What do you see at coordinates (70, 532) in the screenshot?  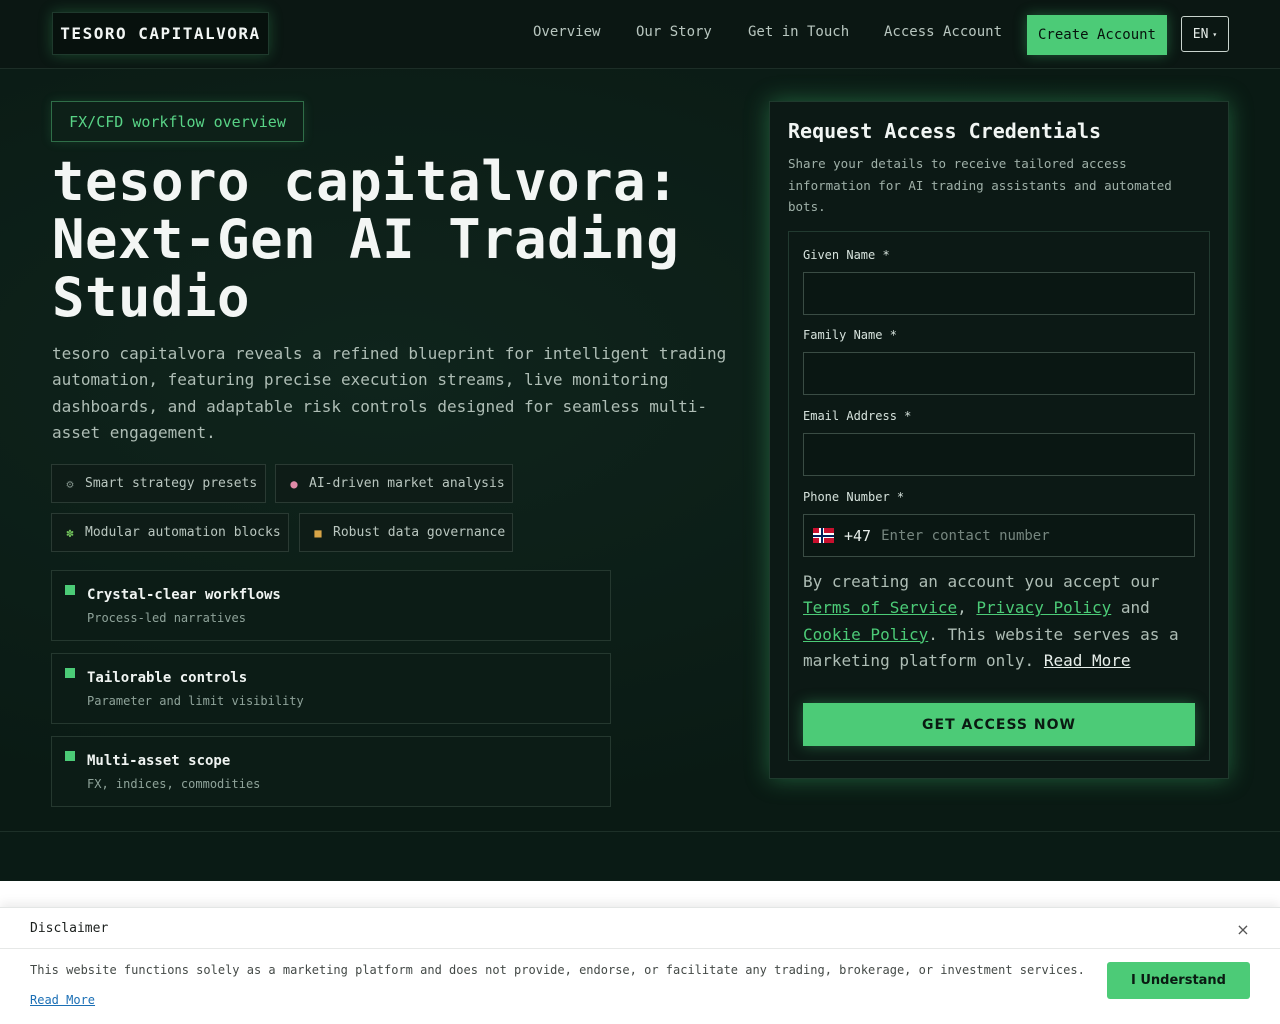 I see `puzzle-icon: ✽` at bounding box center [70, 532].